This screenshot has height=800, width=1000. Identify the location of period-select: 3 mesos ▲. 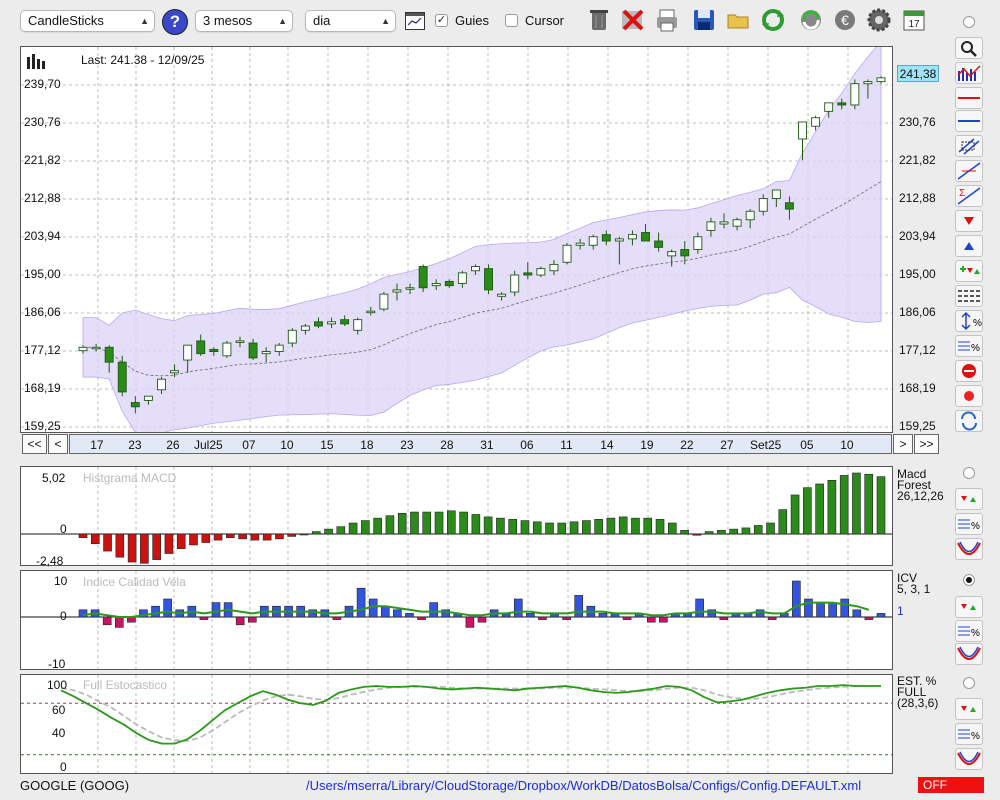
(244, 21).